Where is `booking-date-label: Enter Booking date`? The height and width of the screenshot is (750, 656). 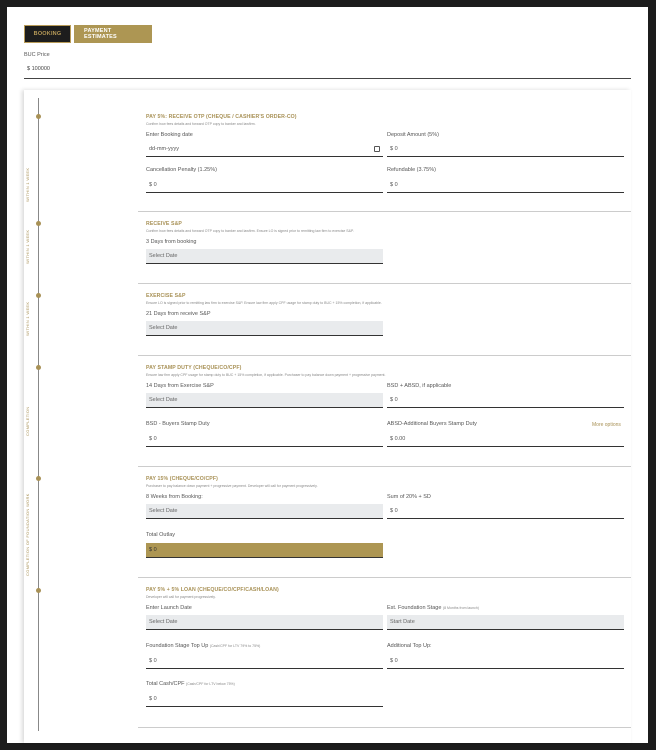
booking-date-label: Enter Booking date is located at coordinates (169, 135).